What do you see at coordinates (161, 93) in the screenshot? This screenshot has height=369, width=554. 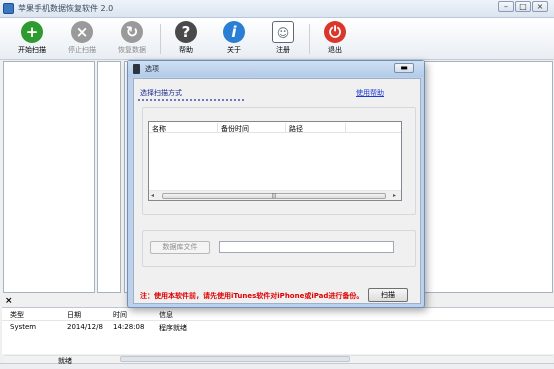 I see `scan-mode-label: 选择扫描方式` at bounding box center [161, 93].